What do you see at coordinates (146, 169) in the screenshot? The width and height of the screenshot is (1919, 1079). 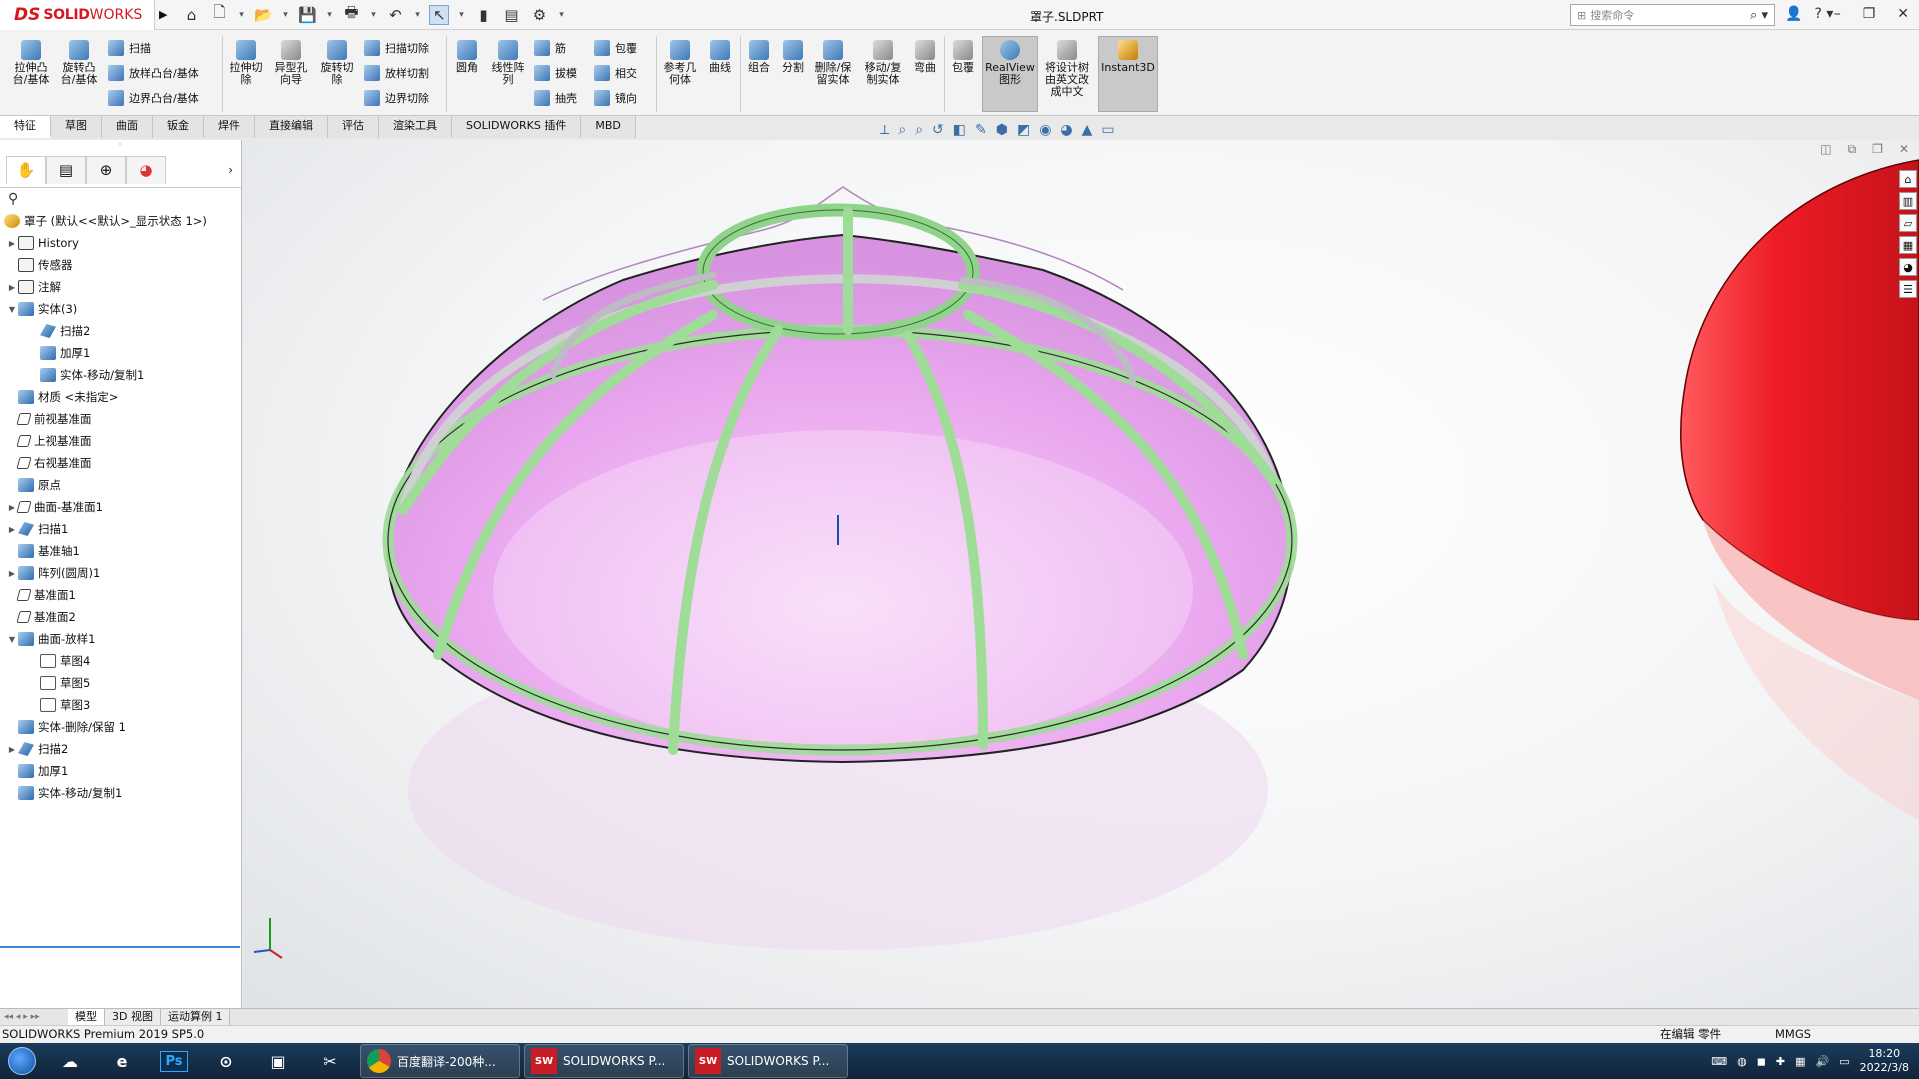 I see `display-manager-tab: ◕` at bounding box center [146, 169].